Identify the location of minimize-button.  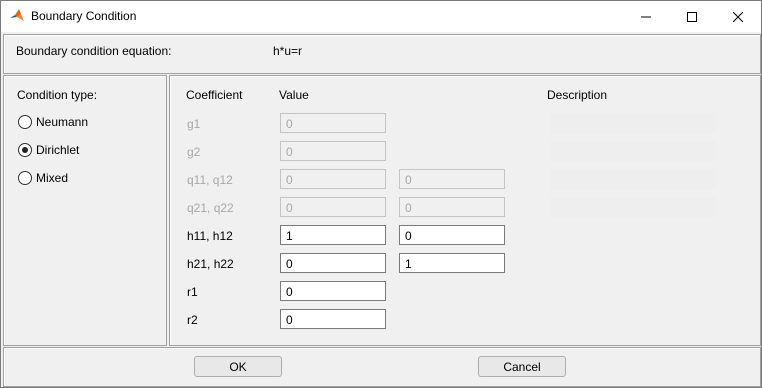
(646, 16).